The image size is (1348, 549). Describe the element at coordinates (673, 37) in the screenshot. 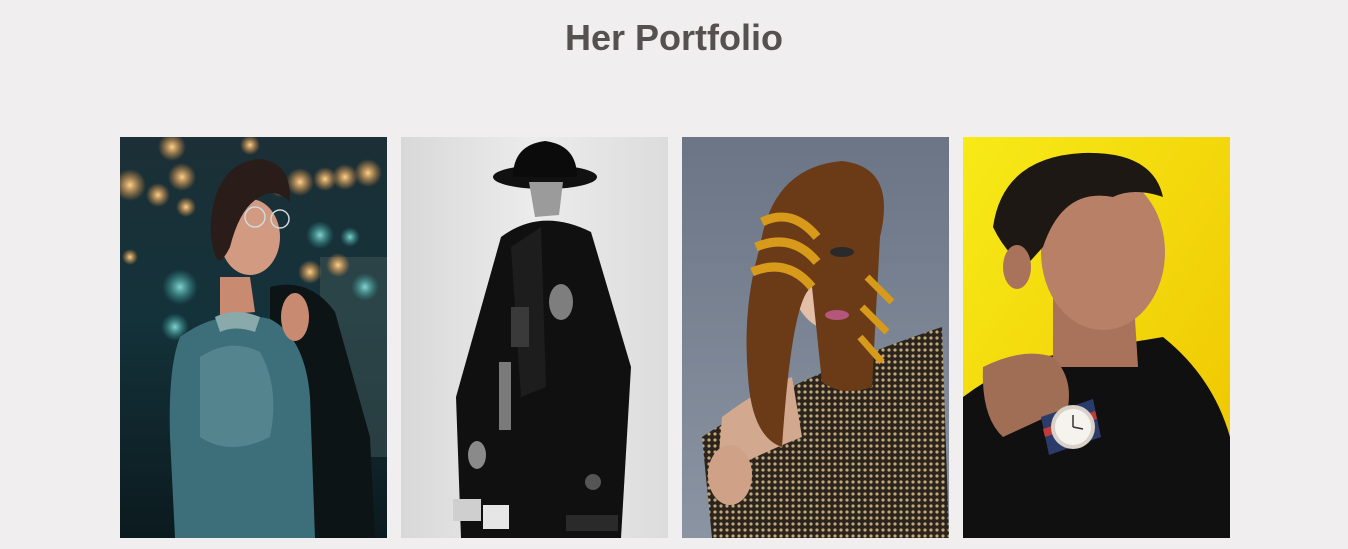

I see `page-title: Her Portfolio` at that location.